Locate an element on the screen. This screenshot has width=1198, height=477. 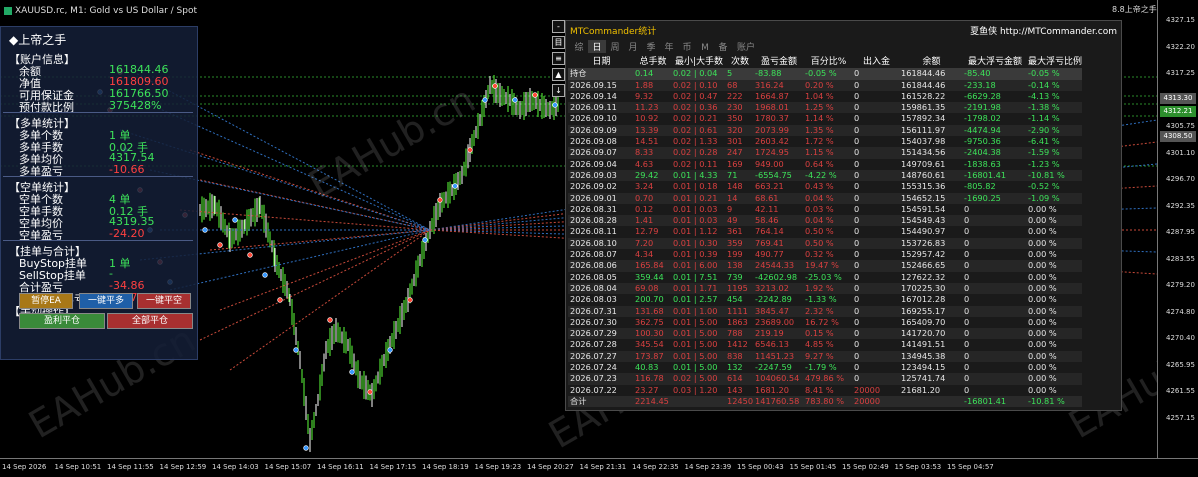
table-cell: 247 is located at coordinates (735, 152).